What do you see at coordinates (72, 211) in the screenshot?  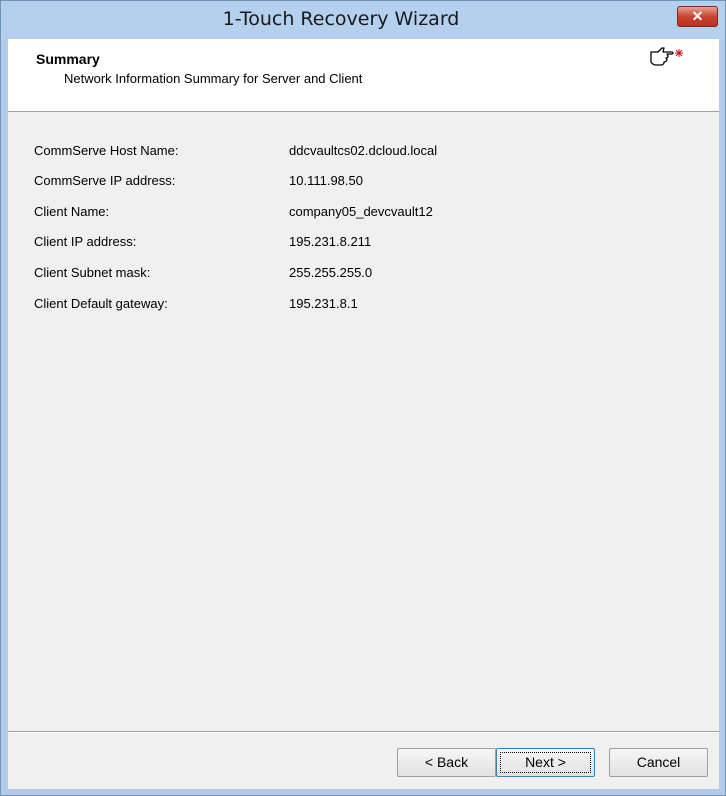 I see `info-label: Client Name:` at bounding box center [72, 211].